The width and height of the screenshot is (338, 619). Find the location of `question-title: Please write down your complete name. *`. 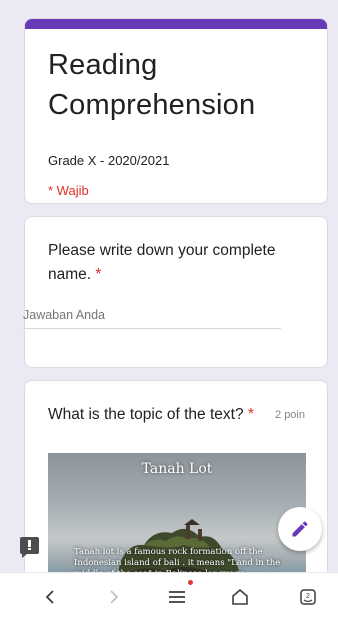

question-title: Please write down your complete name. * is located at coordinates (179, 263).